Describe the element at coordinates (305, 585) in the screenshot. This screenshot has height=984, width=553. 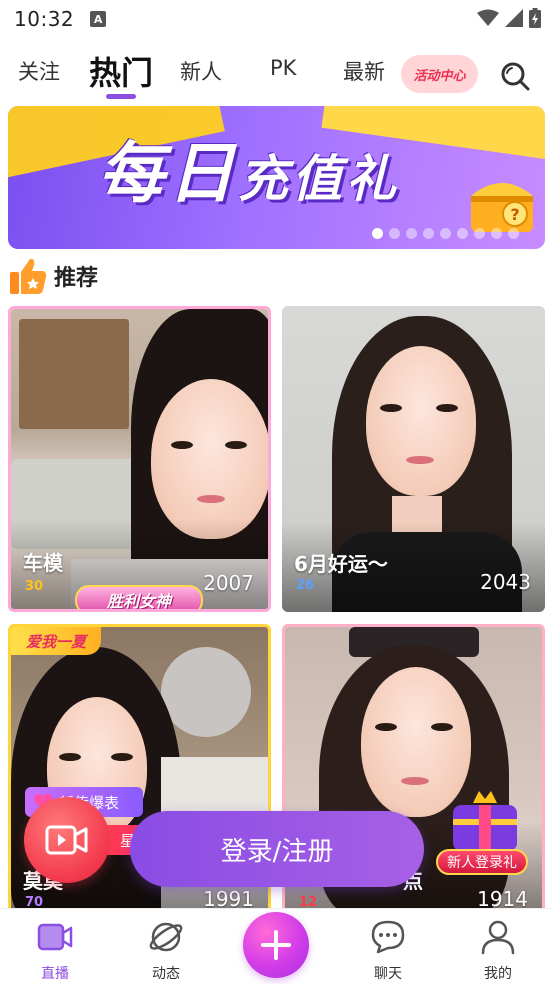
I see `card-level: 26` at that location.